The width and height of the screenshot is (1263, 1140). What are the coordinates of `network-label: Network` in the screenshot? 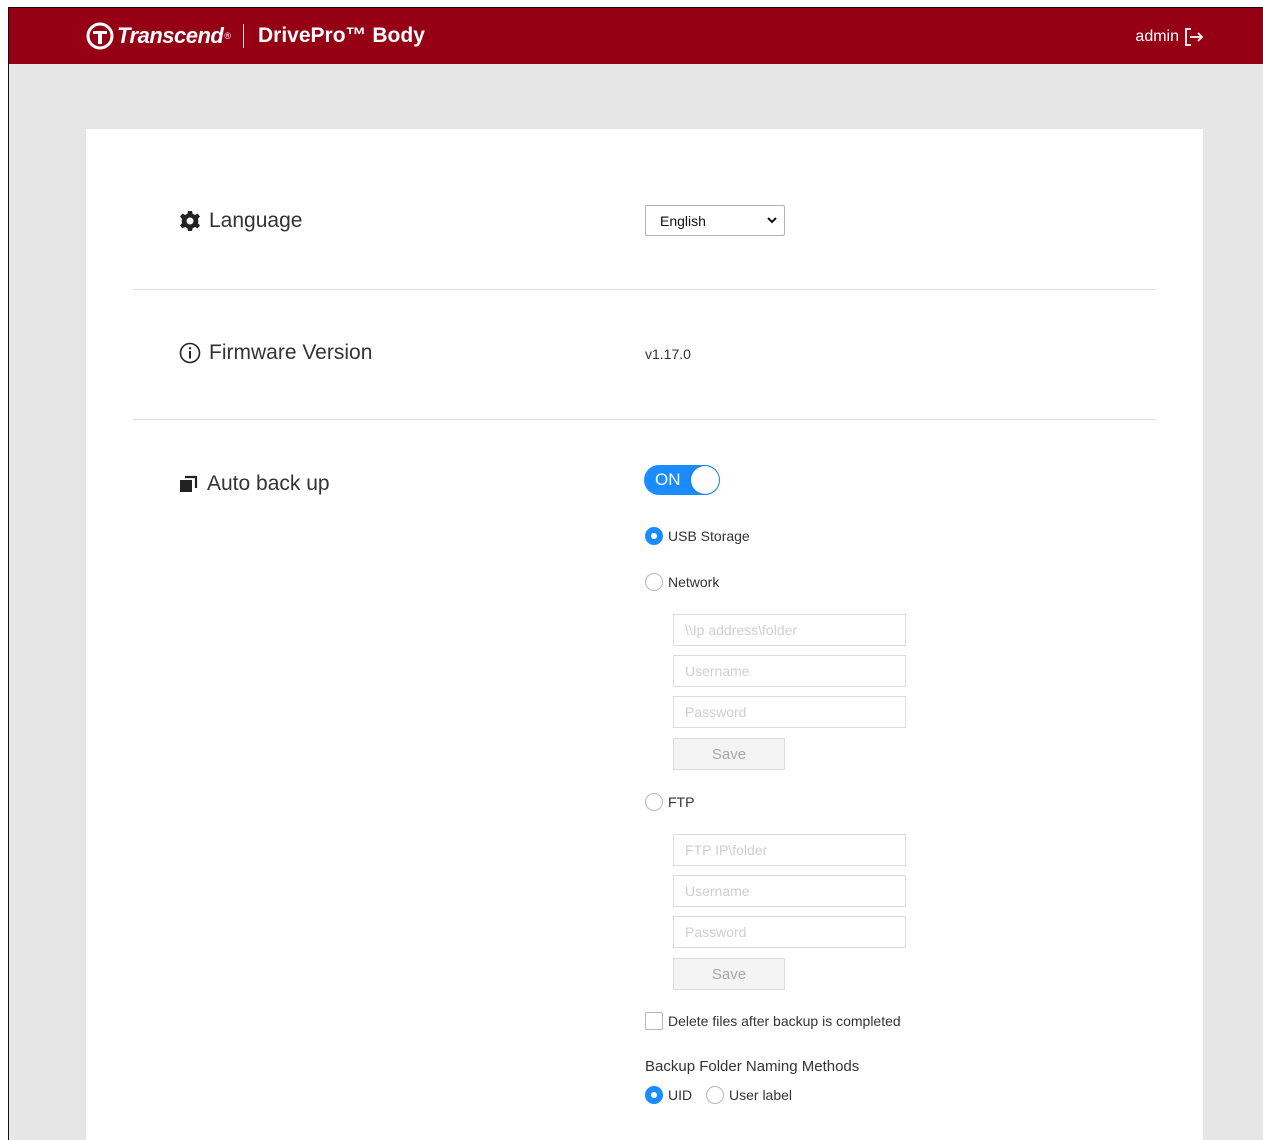 It's located at (694, 582).